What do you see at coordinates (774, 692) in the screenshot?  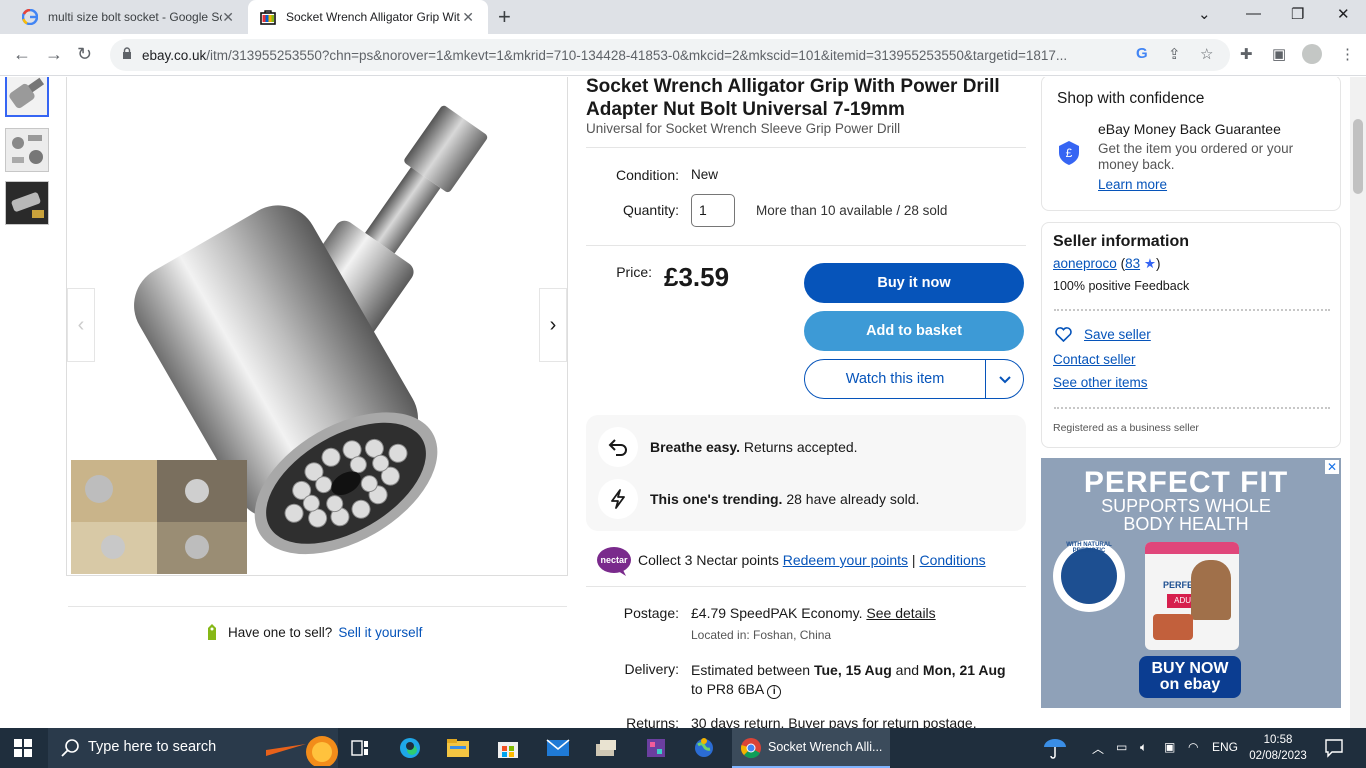 I see `info-icon: i` at bounding box center [774, 692].